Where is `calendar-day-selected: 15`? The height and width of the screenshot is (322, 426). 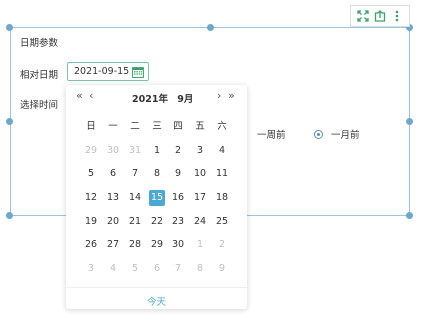
calendar-day-selected: 15 is located at coordinates (157, 198).